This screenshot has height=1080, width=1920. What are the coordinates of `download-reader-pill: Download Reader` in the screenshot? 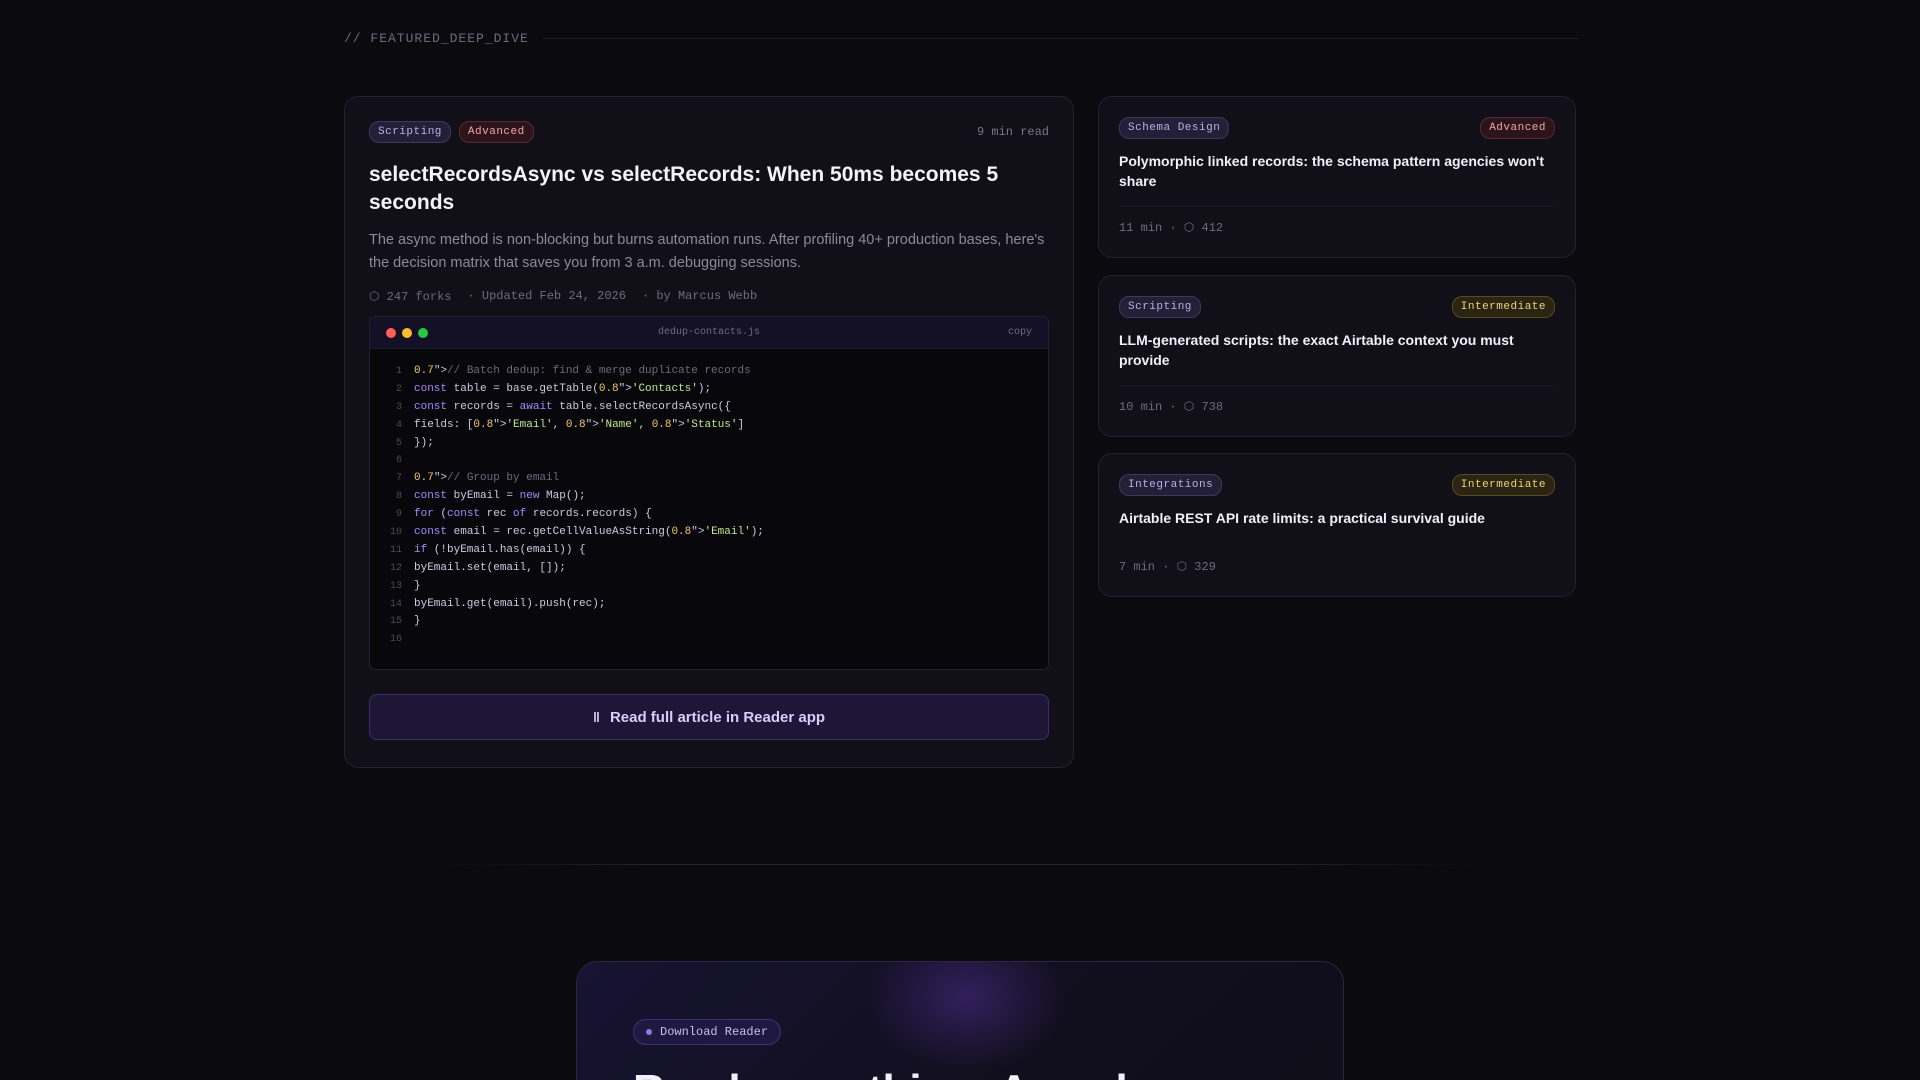 It's located at (707, 1032).